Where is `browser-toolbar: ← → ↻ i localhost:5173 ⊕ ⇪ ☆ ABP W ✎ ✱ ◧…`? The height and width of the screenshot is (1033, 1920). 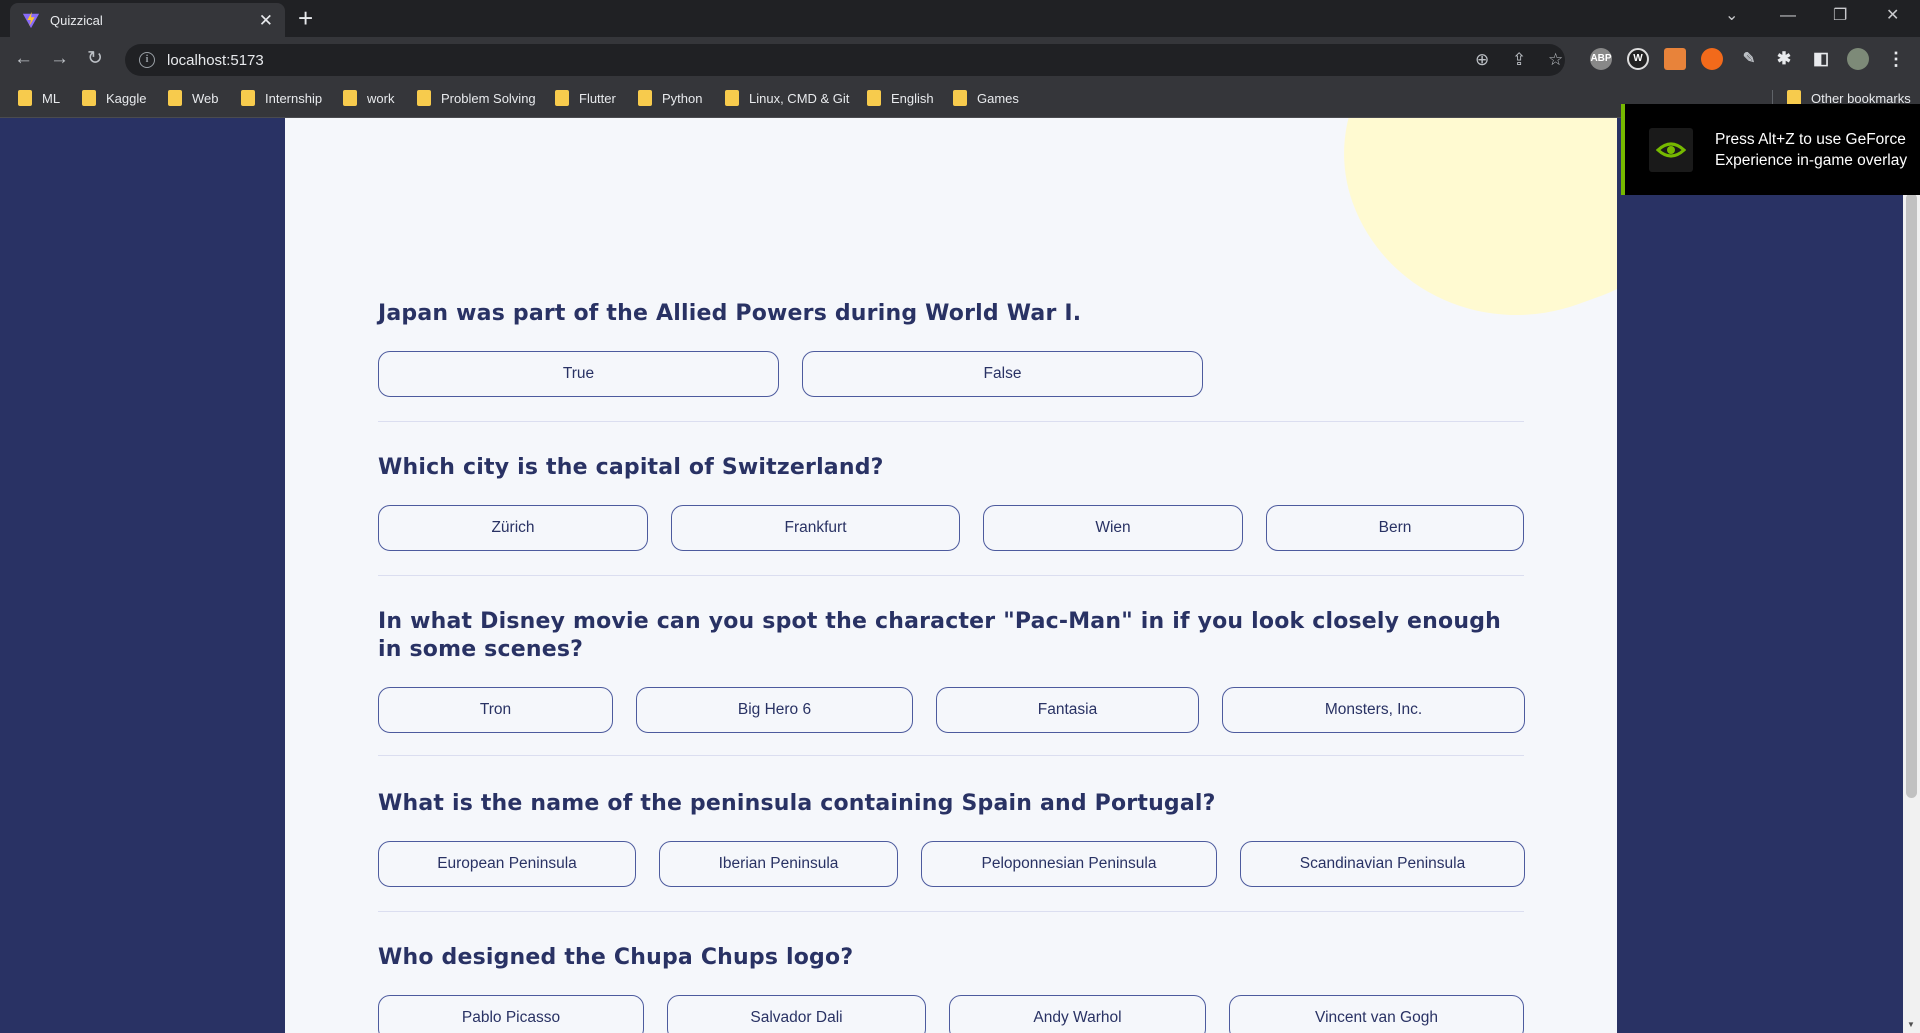 browser-toolbar: ← → ↻ i localhost:5173 ⊕ ⇪ ☆ ABP W ✎ ✱ ◧… is located at coordinates (960, 59).